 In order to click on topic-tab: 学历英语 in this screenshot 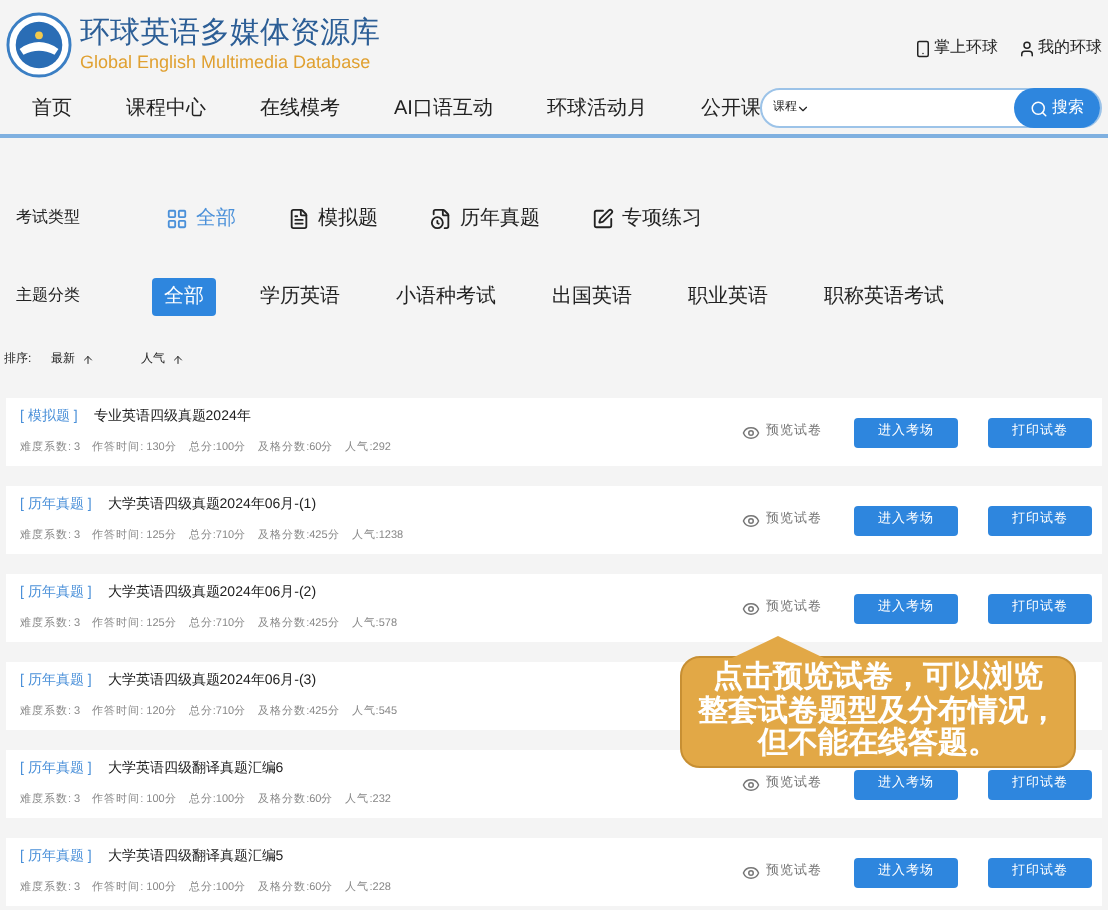, I will do `click(300, 296)`.